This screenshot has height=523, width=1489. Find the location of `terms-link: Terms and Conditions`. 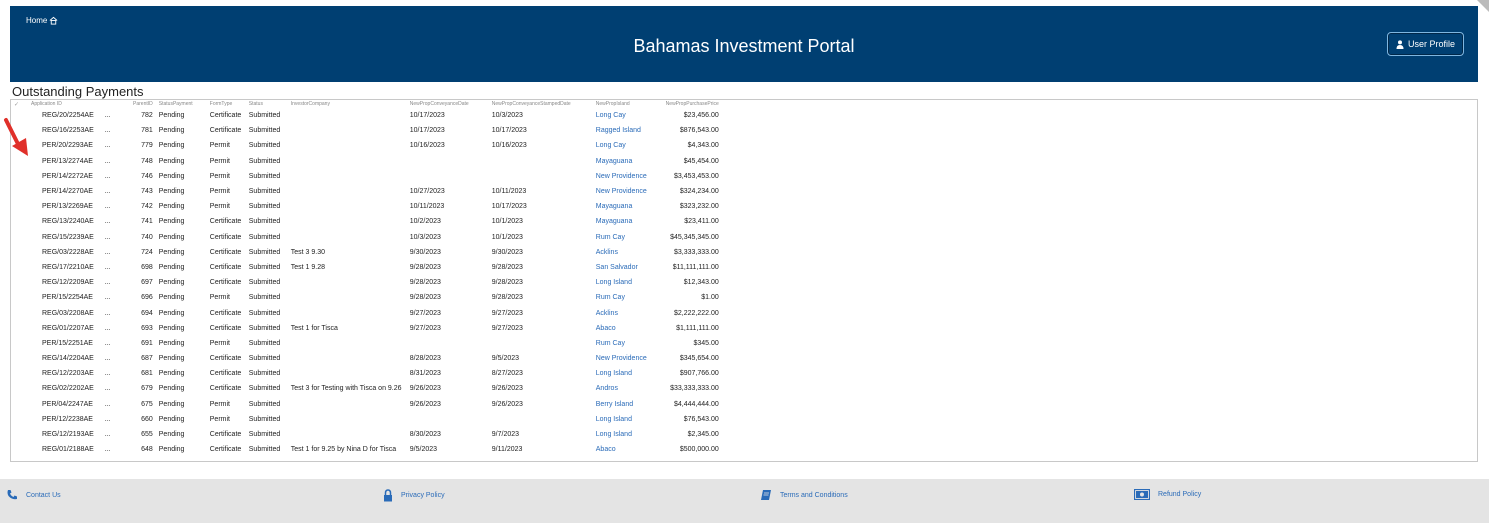

terms-link: Terms and Conditions is located at coordinates (814, 495).